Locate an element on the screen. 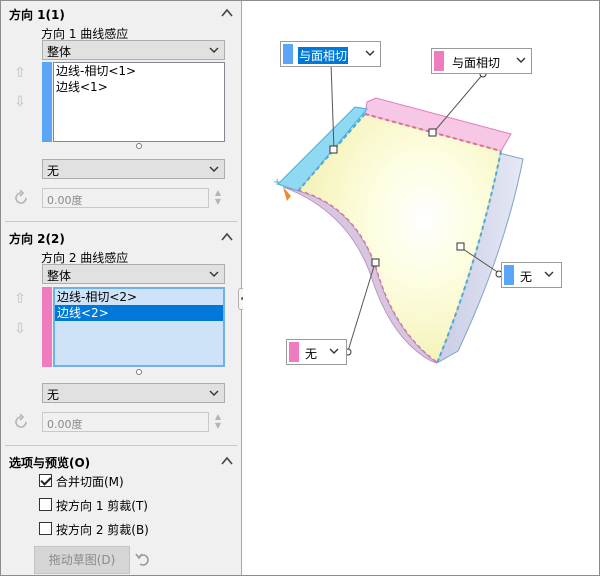 Image resolution: width=600 pixels, height=576 pixels. drag-sketch-button: 拖动草图(D) is located at coordinates (82, 560).